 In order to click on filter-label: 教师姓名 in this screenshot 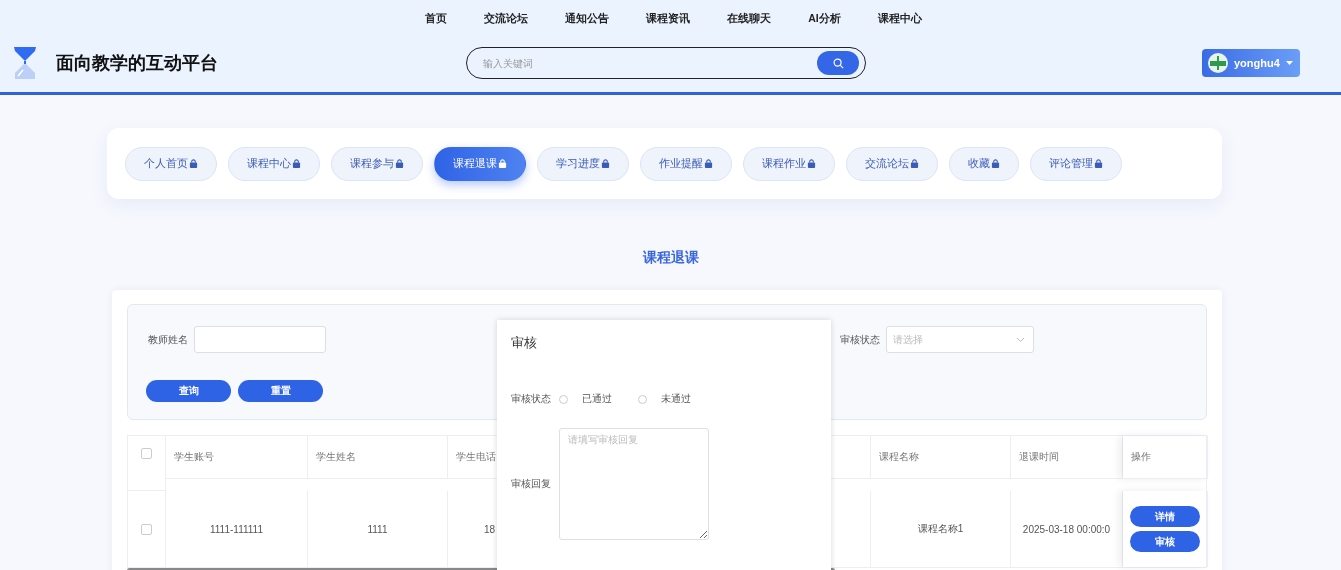, I will do `click(168, 339)`.